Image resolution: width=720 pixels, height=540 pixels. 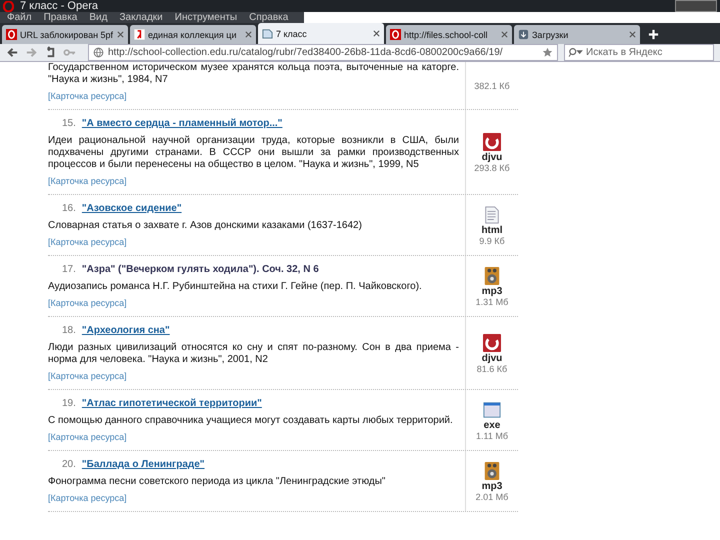 What do you see at coordinates (492, 85) in the screenshot?
I see `file-size: 382.1 Кб` at bounding box center [492, 85].